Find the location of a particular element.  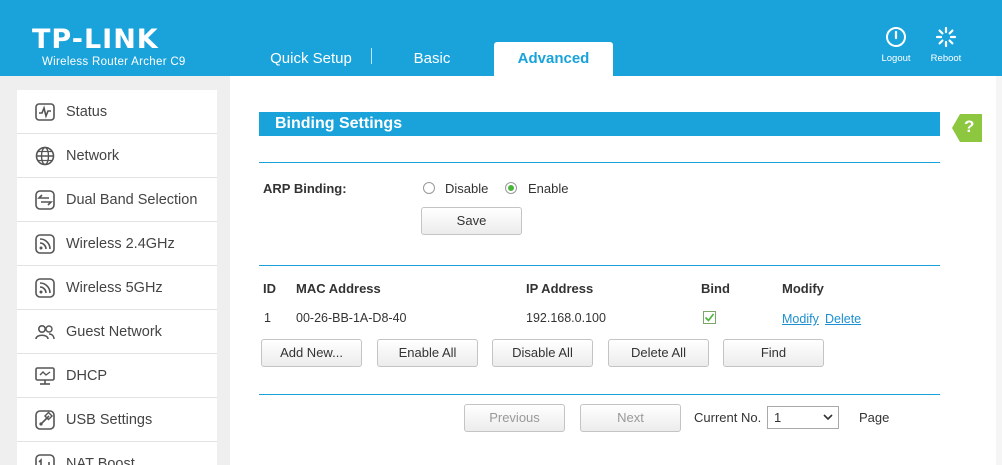

page-select: 1 is located at coordinates (803, 417).